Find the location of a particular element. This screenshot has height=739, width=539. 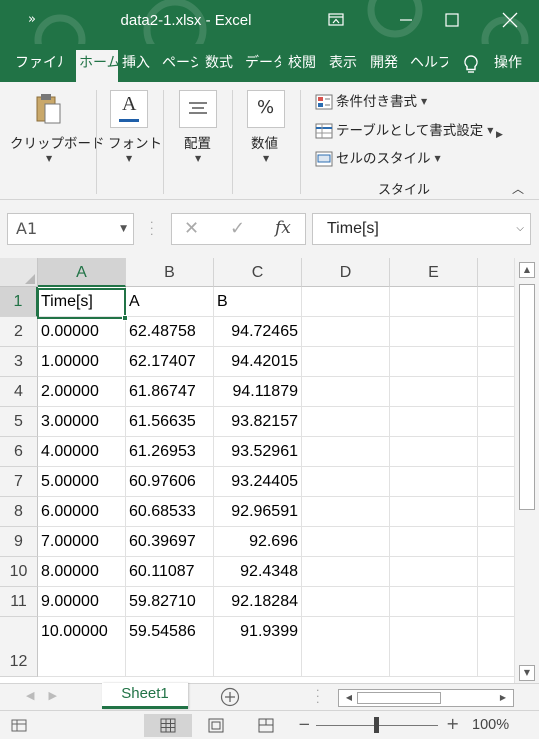

row-header-3: 3 is located at coordinates (19, 362).